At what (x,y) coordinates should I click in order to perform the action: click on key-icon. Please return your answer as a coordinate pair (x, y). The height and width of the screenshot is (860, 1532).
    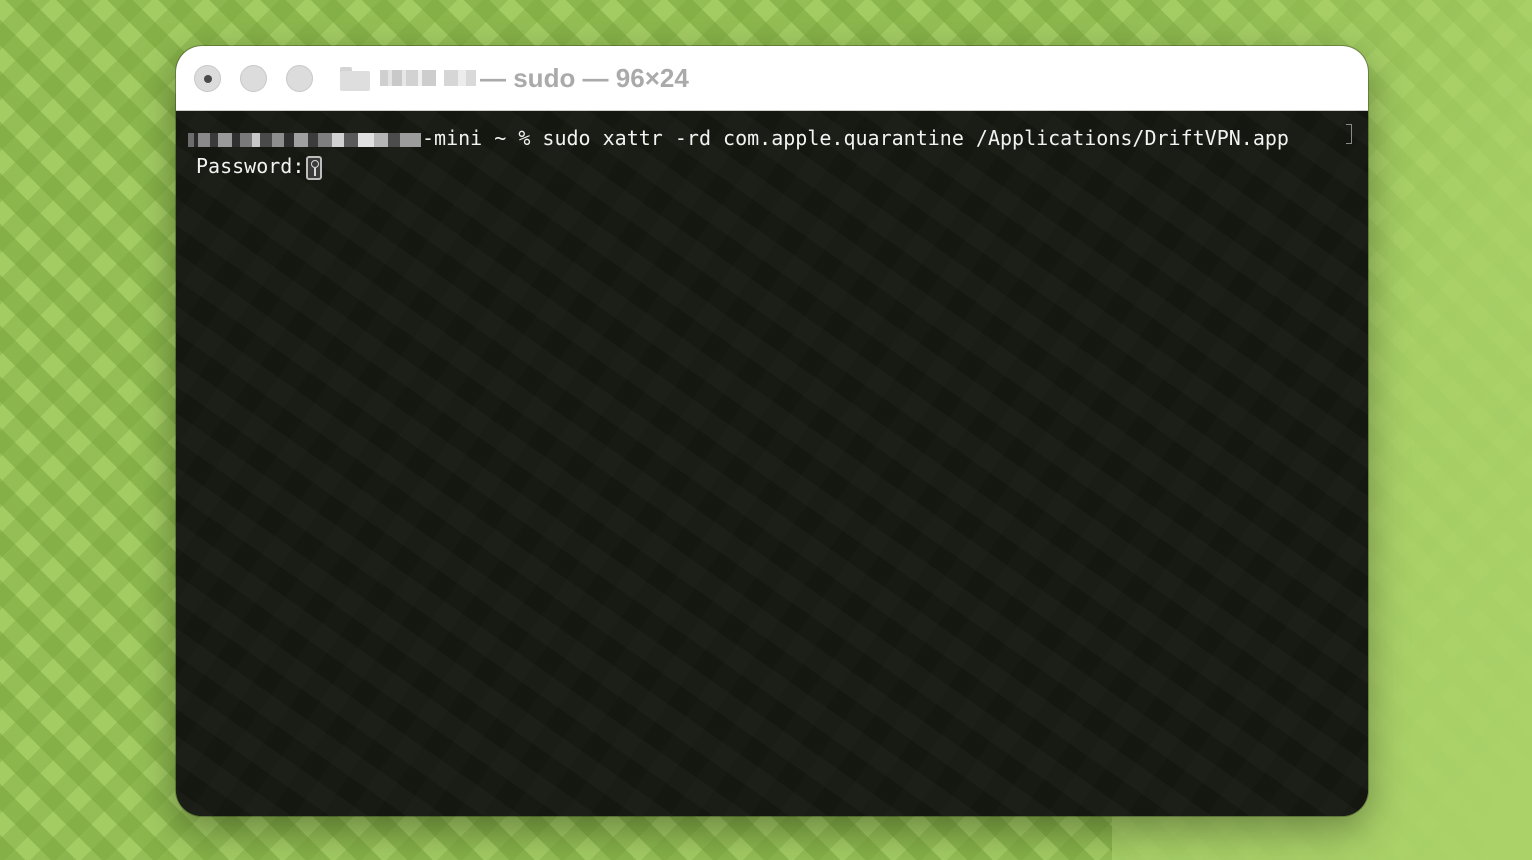
    Looking at the image, I should click on (314, 168).